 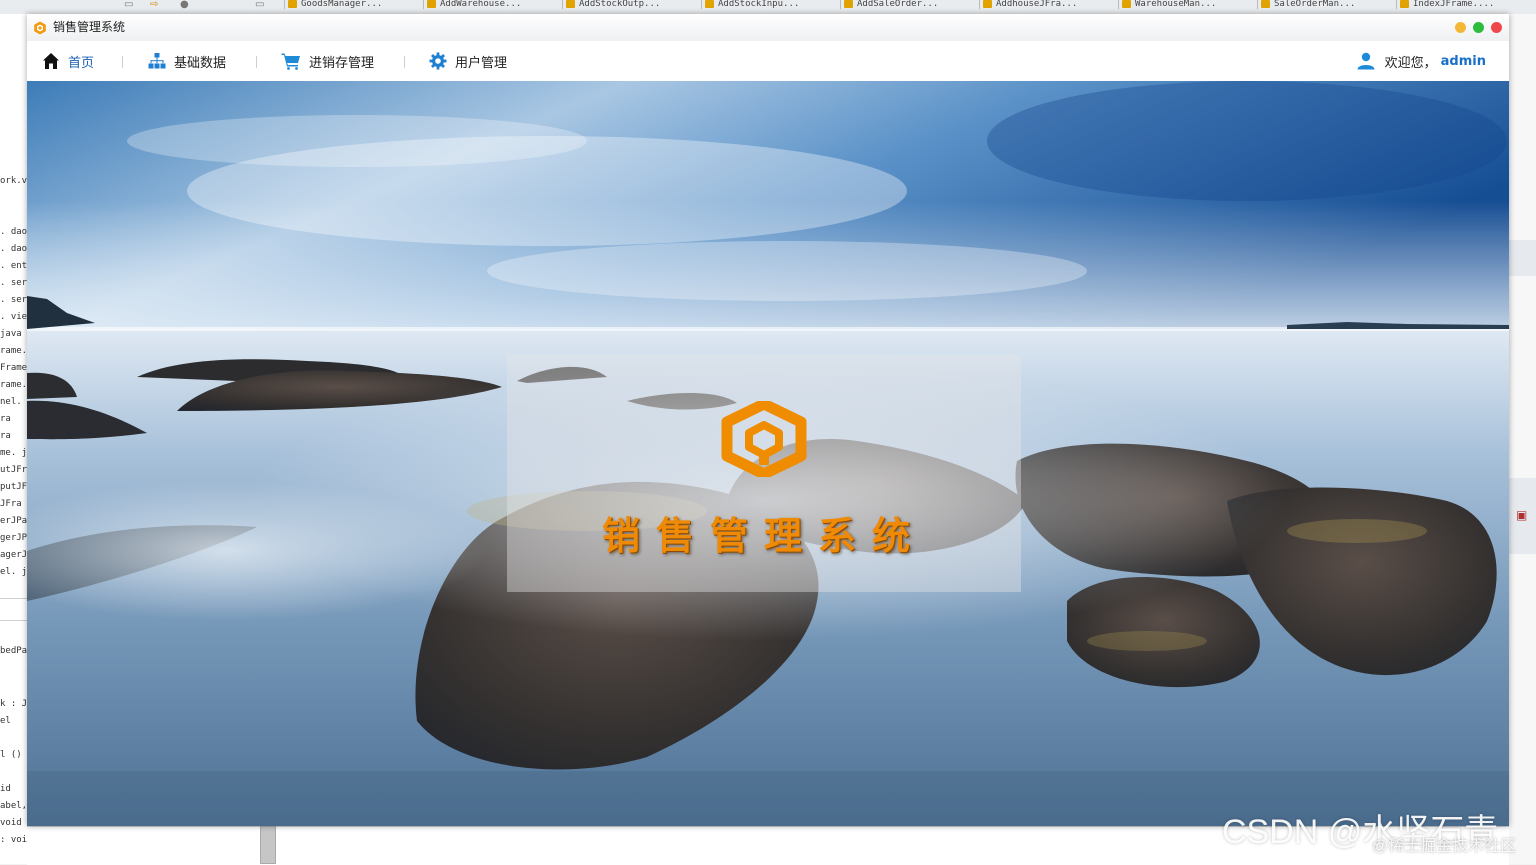 I want to click on user-icon, so click(x=1366, y=61).